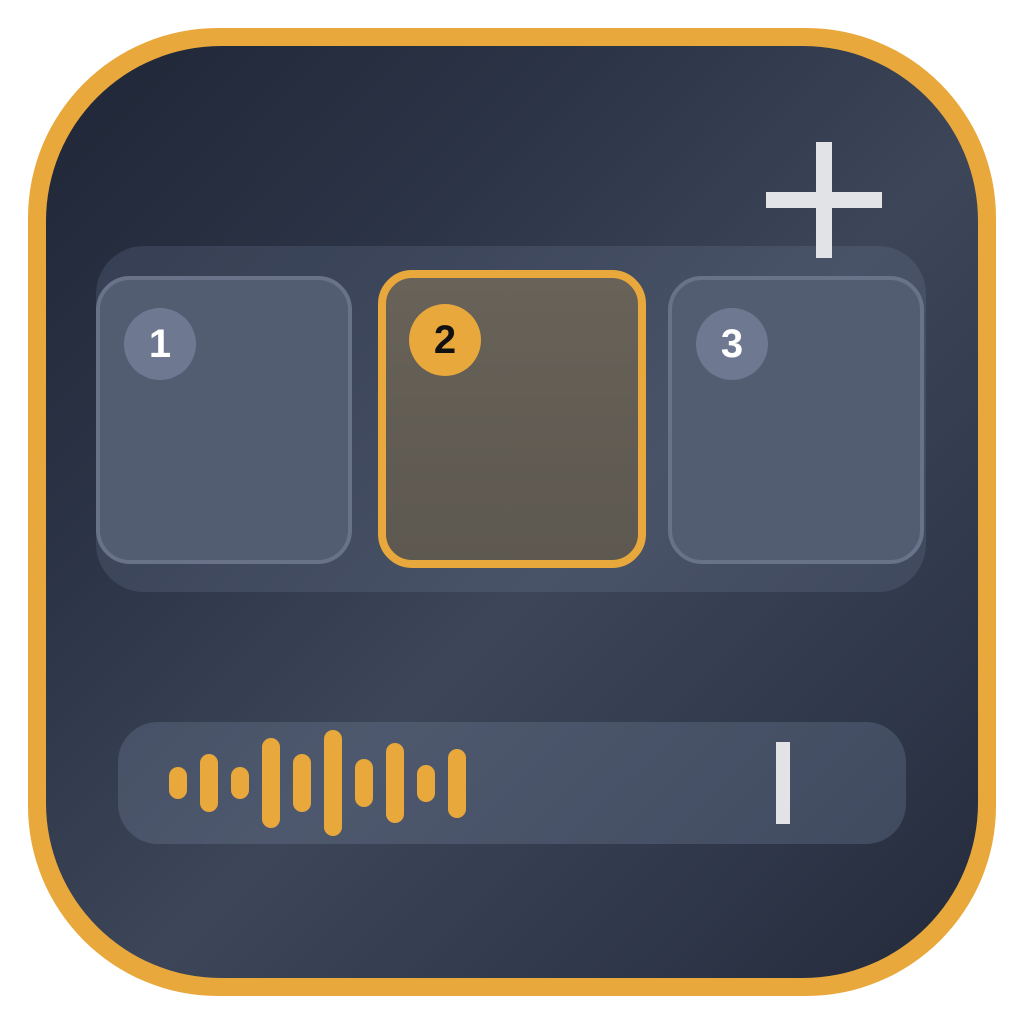 This screenshot has height=1024, width=1024. What do you see at coordinates (732, 344) in the screenshot?
I see `workspace-number-badge: 3` at bounding box center [732, 344].